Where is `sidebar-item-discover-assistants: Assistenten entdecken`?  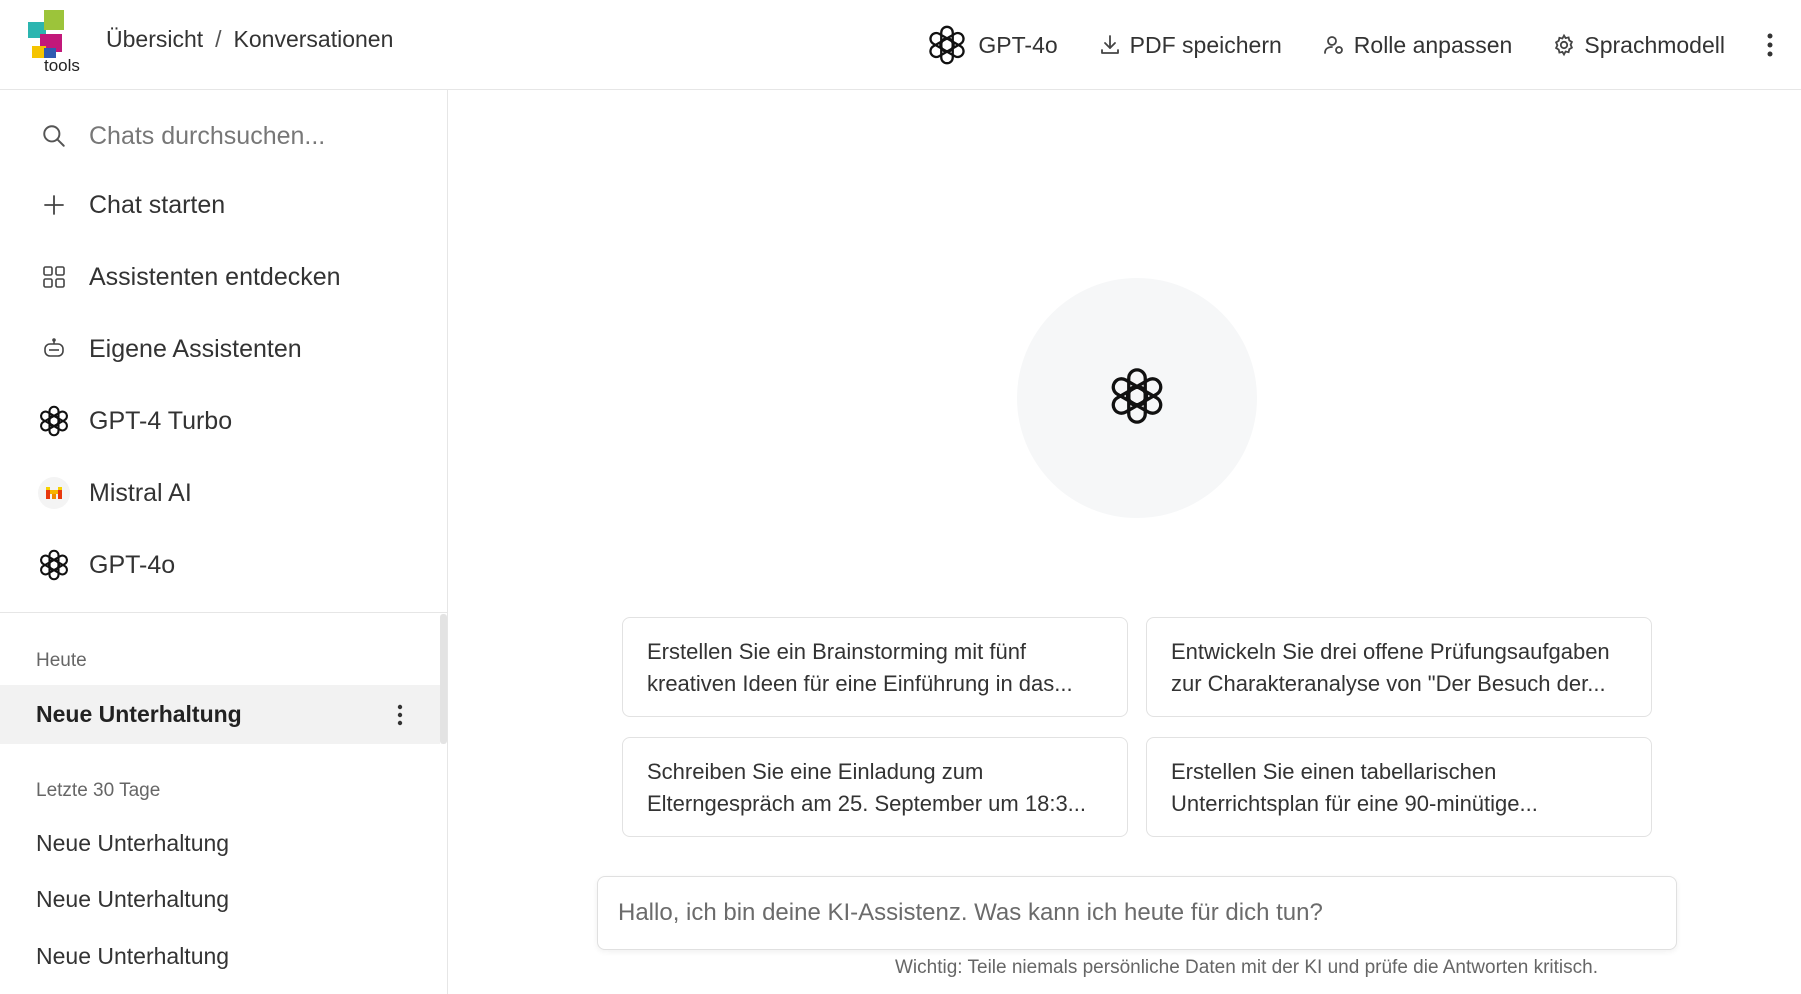
sidebar-item-discover-assistants: Assistenten entdecken is located at coordinates (188, 277).